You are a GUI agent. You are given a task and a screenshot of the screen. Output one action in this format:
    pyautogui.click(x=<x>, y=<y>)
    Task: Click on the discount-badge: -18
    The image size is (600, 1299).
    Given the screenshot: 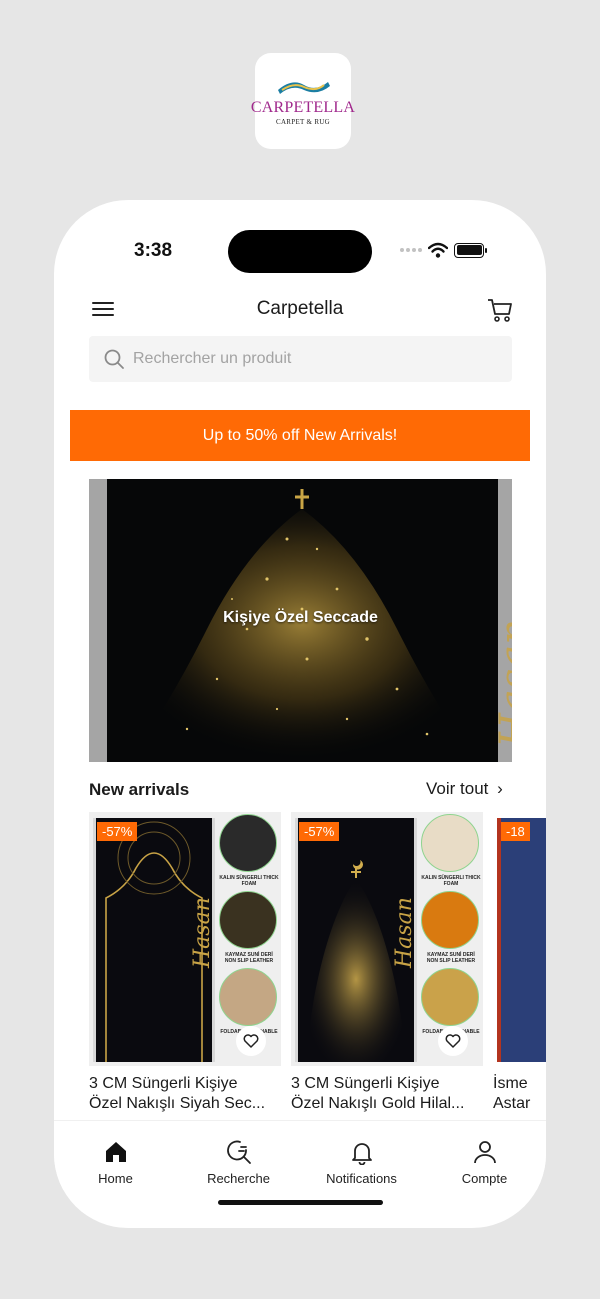 What is the action you would take?
    pyautogui.click(x=515, y=831)
    